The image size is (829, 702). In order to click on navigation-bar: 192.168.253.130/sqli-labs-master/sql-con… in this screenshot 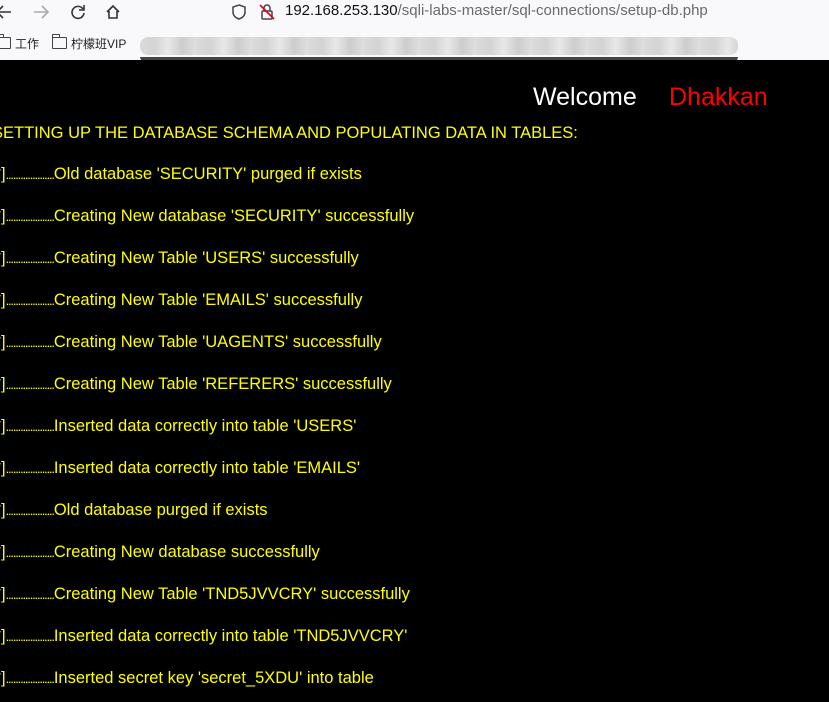, I will do `click(414, 13)`.